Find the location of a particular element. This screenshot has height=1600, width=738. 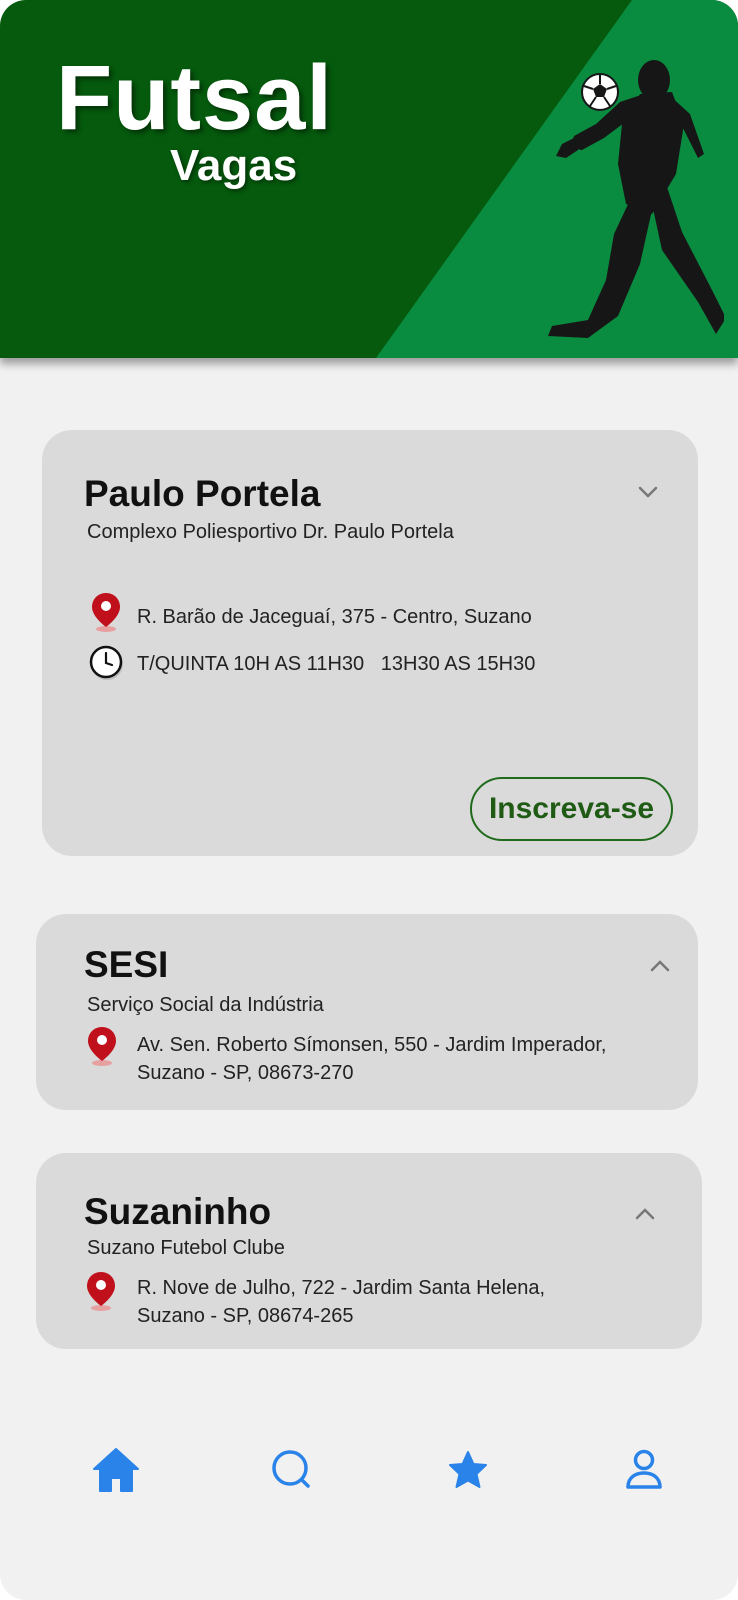

user-icon is located at coordinates (644, 1469).